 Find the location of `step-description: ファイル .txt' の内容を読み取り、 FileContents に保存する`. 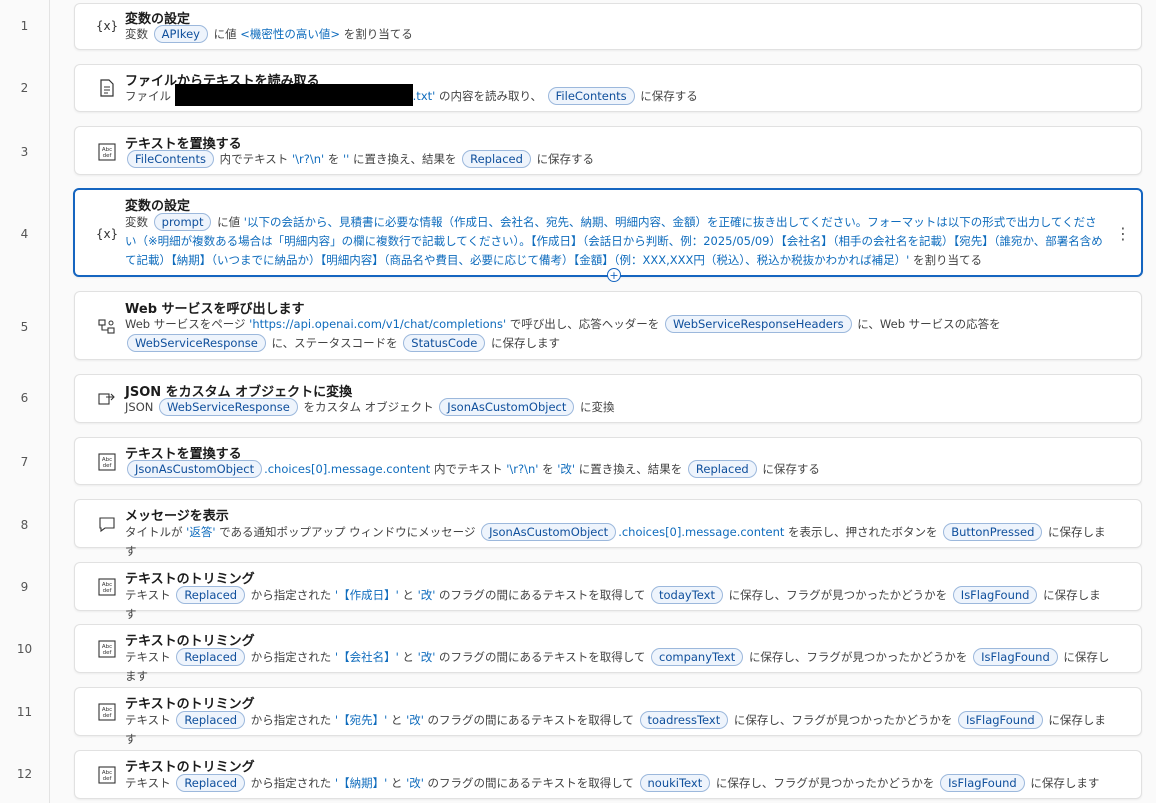

step-description: ファイル .txt' の内容を読み取り、 FileContents に保存する is located at coordinates (618, 94).